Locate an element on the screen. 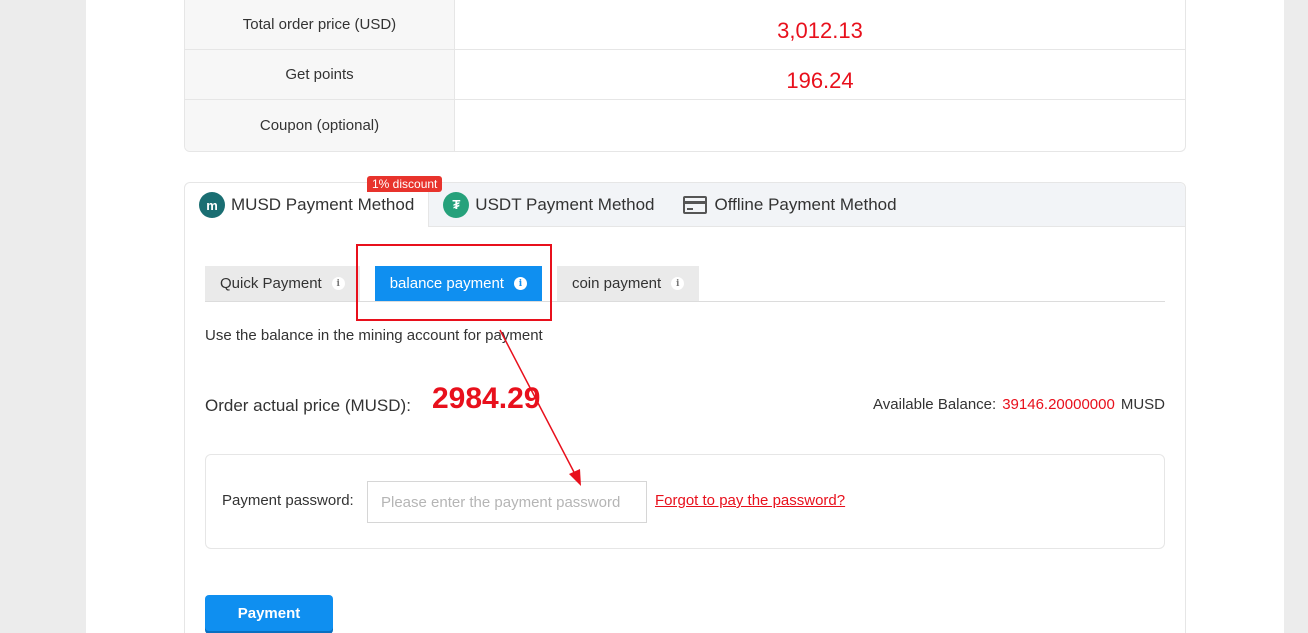  available-balance: Available Balance: 39146.20000000 MUSD is located at coordinates (1019, 404).